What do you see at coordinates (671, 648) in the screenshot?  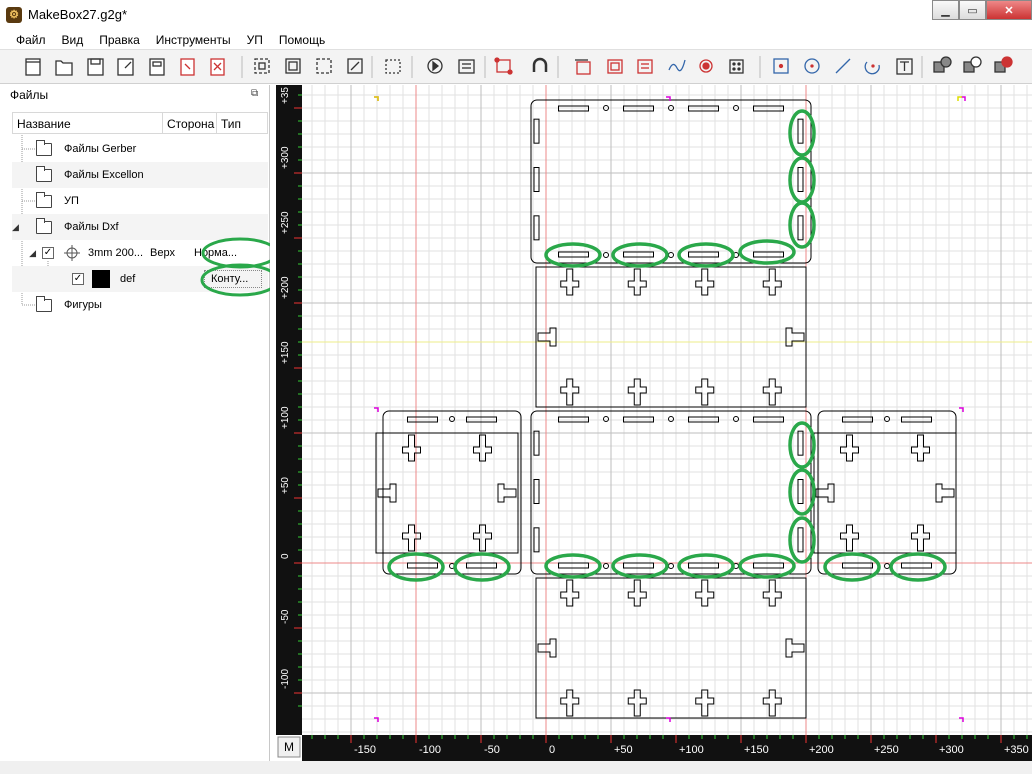 I see `wall-lower` at bounding box center [671, 648].